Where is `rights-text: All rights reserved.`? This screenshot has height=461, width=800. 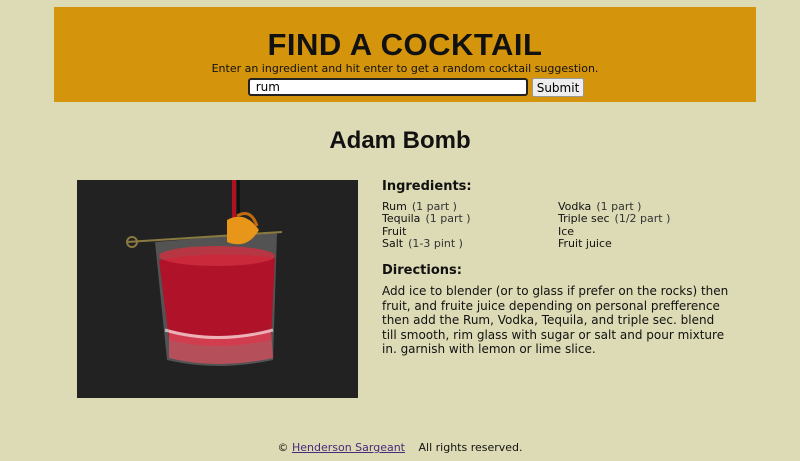 rights-text: All rights reserved. is located at coordinates (470, 447).